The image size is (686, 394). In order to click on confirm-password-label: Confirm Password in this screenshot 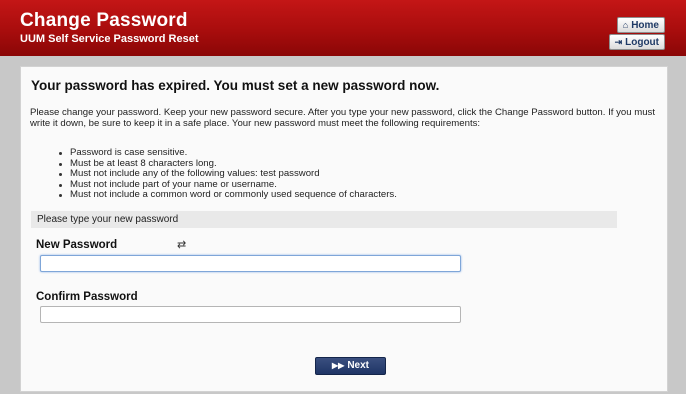, I will do `click(87, 297)`.